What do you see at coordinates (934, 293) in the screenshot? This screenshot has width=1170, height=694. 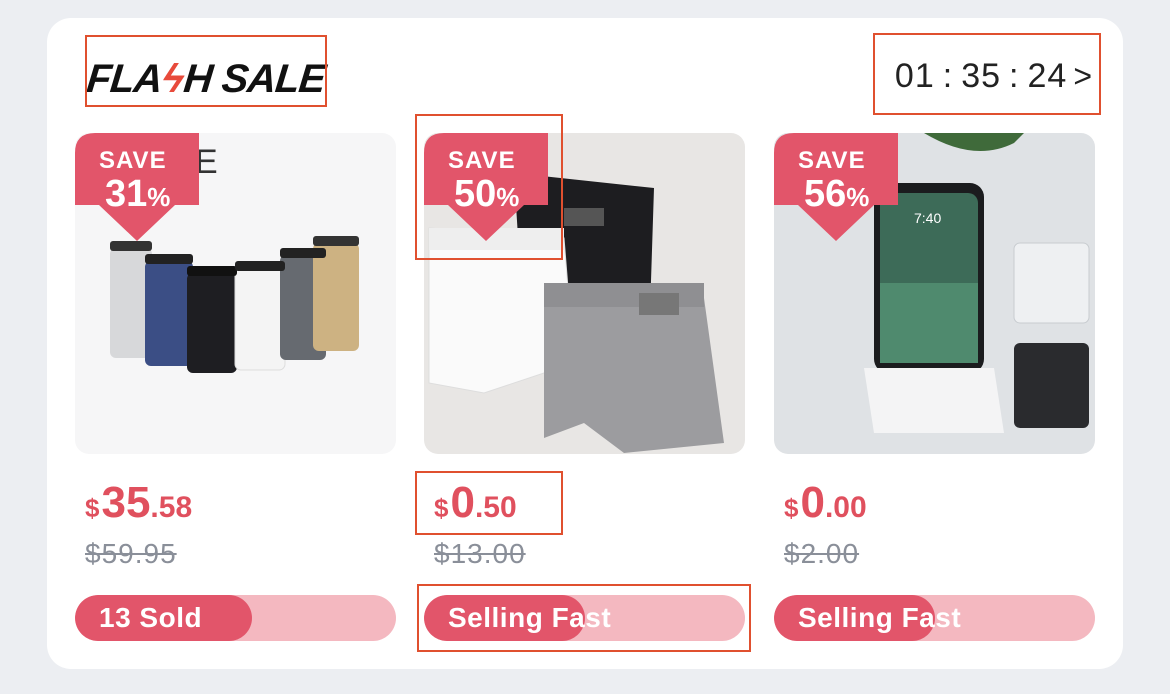 I see `product-image-phone-stand: 7:40 SAVE 56%` at bounding box center [934, 293].